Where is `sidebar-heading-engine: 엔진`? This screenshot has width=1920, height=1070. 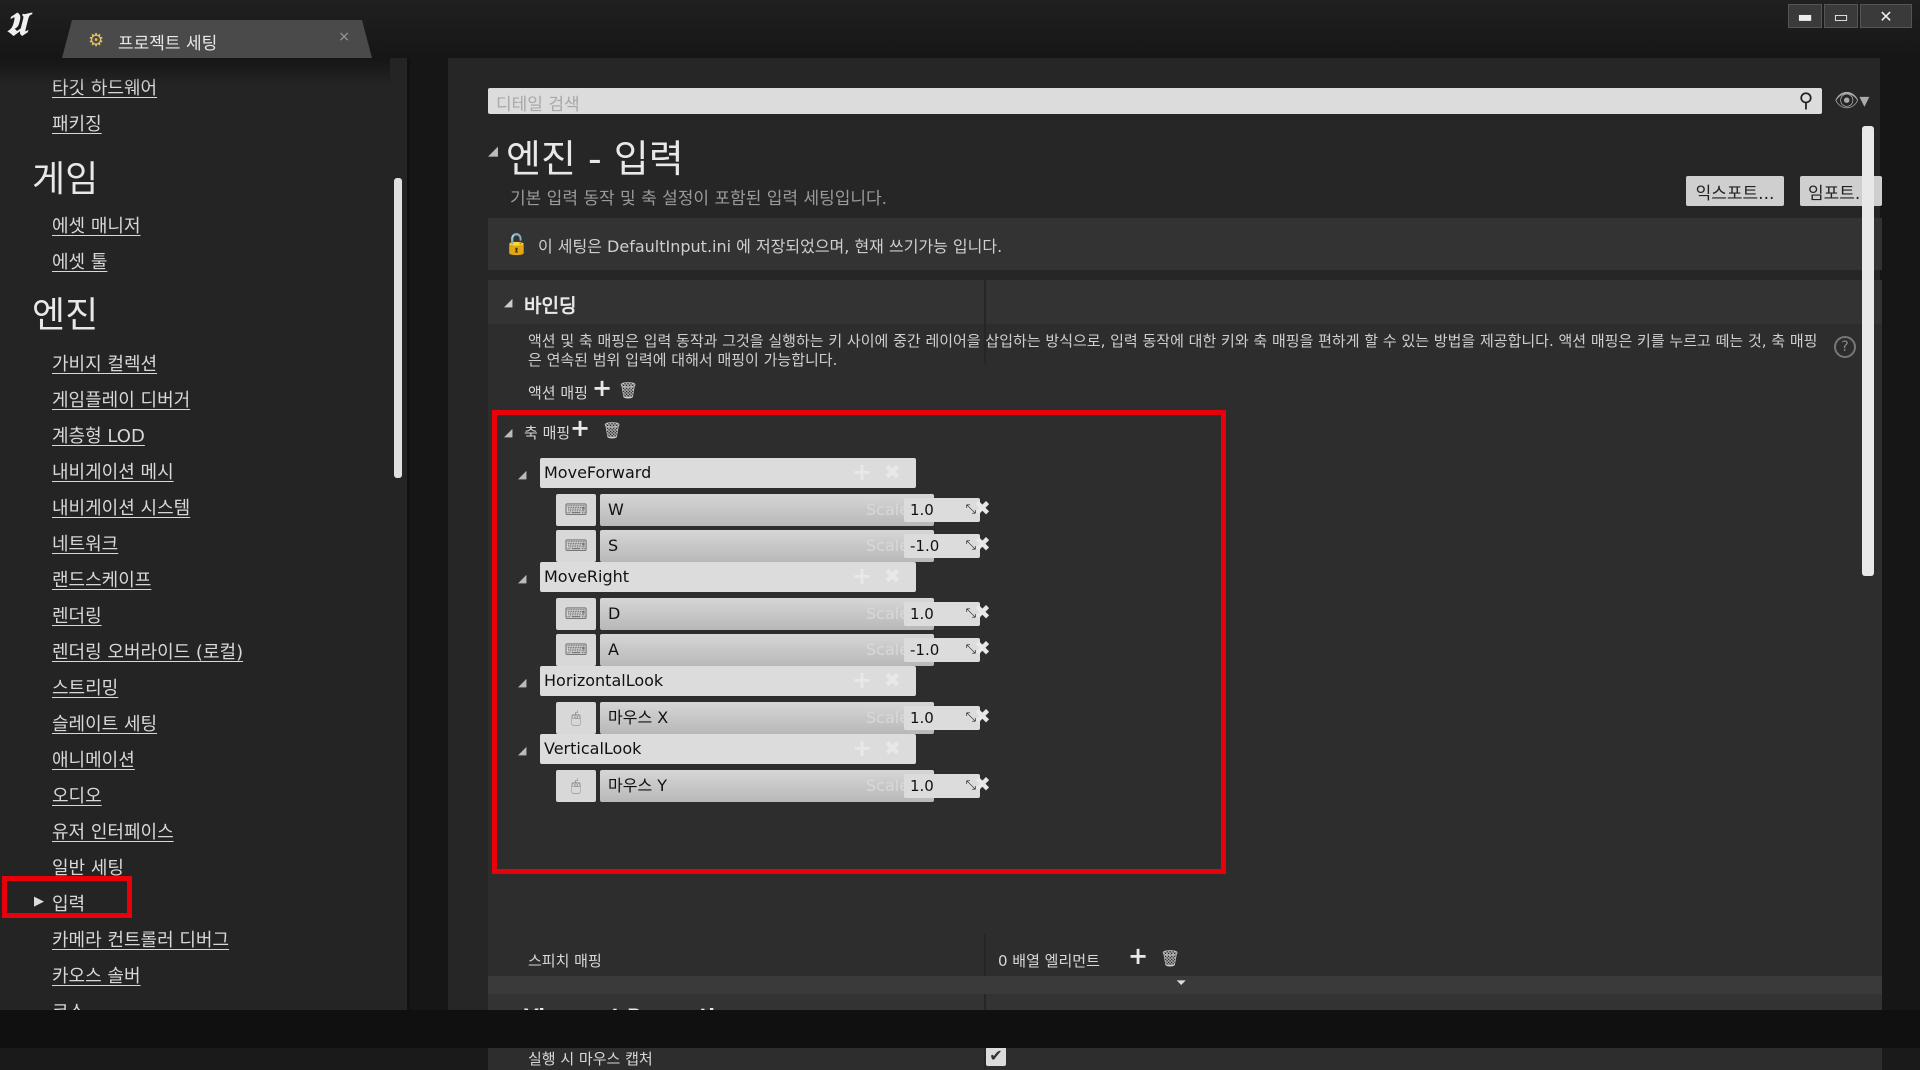
sidebar-heading-engine: 엔진 is located at coordinates (65, 315).